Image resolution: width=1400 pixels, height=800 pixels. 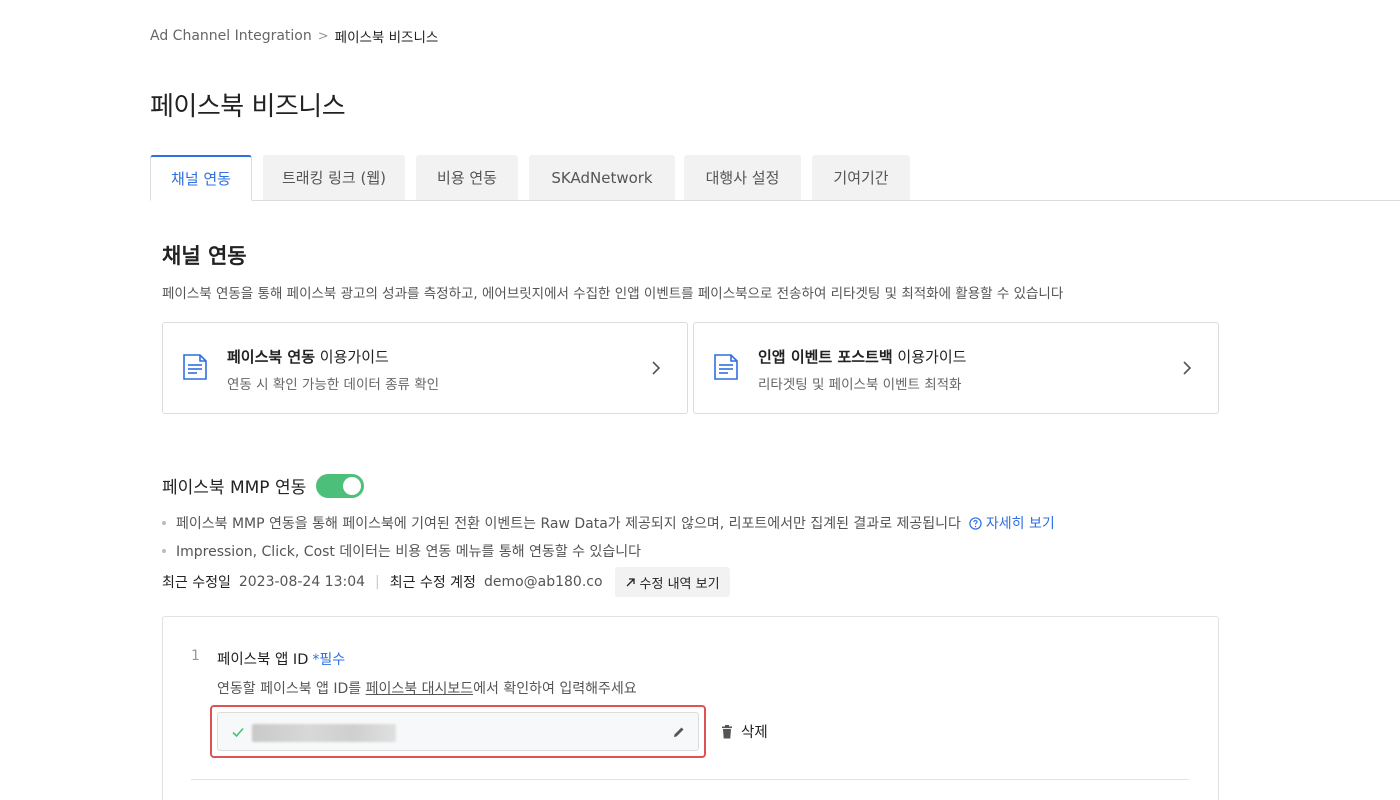 What do you see at coordinates (386, 38) in the screenshot?
I see `breadcrumb-current: 페이스북 비즈니스` at bounding box center [386, 38].